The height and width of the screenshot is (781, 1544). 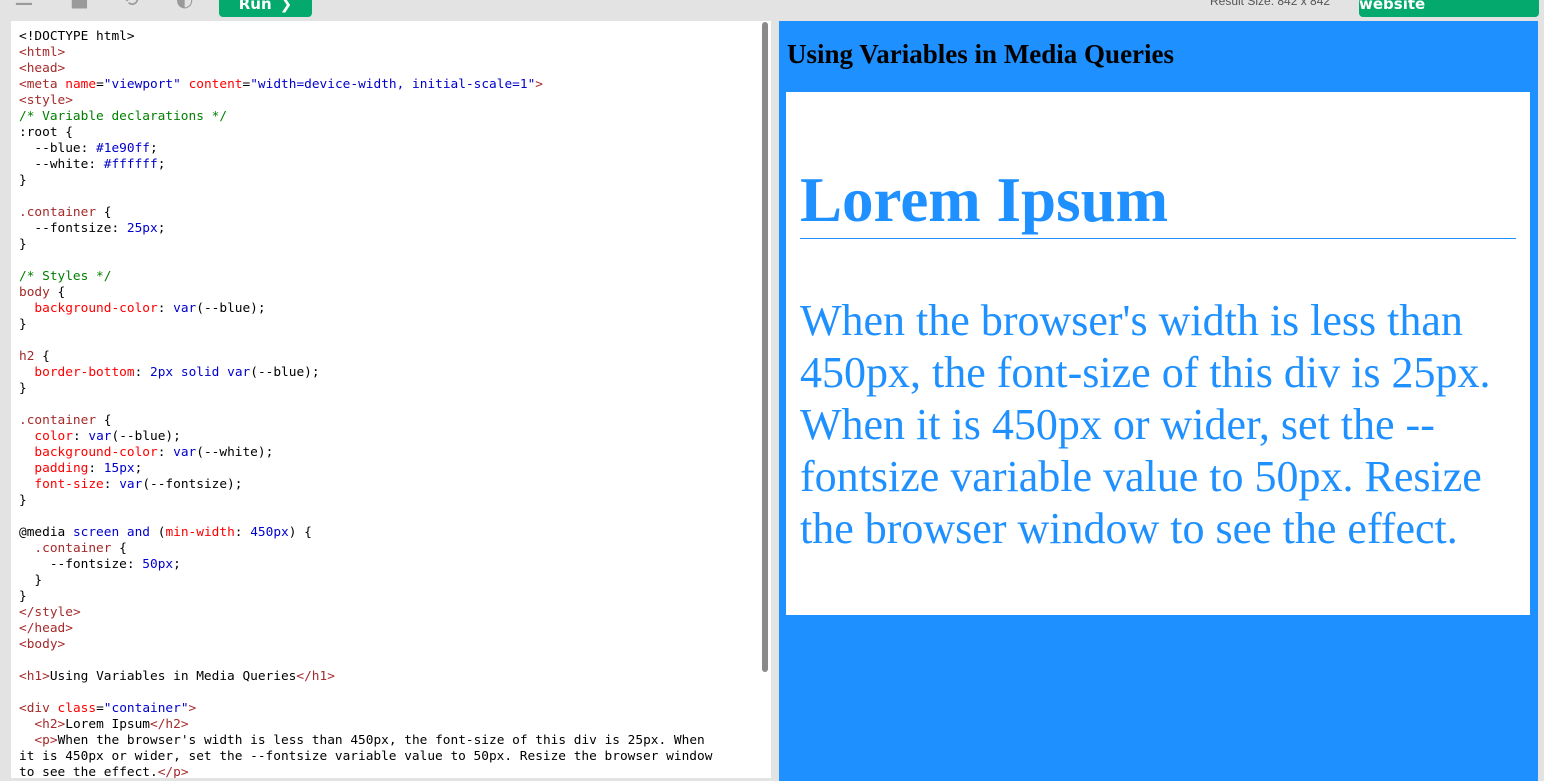 What do you see at coordinates (286, 6) in the screenshot?
I see `chevron-right-icon: ❯` at bounding box center [286, 6].